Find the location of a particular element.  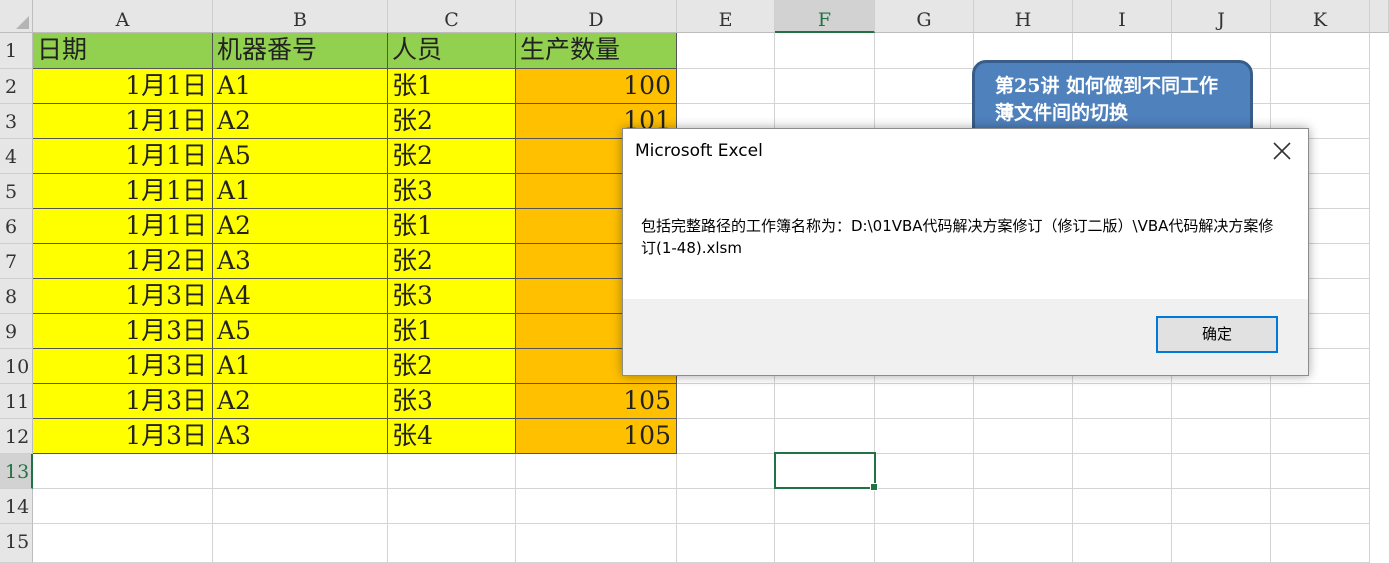

cell-G2 is located at coordinates (924, 86).